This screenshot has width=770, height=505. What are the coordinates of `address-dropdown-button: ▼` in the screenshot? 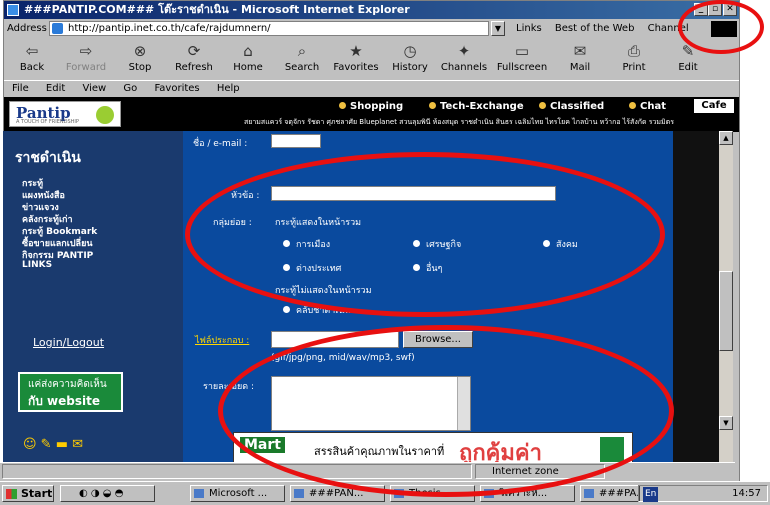 It's located at (498, 28).